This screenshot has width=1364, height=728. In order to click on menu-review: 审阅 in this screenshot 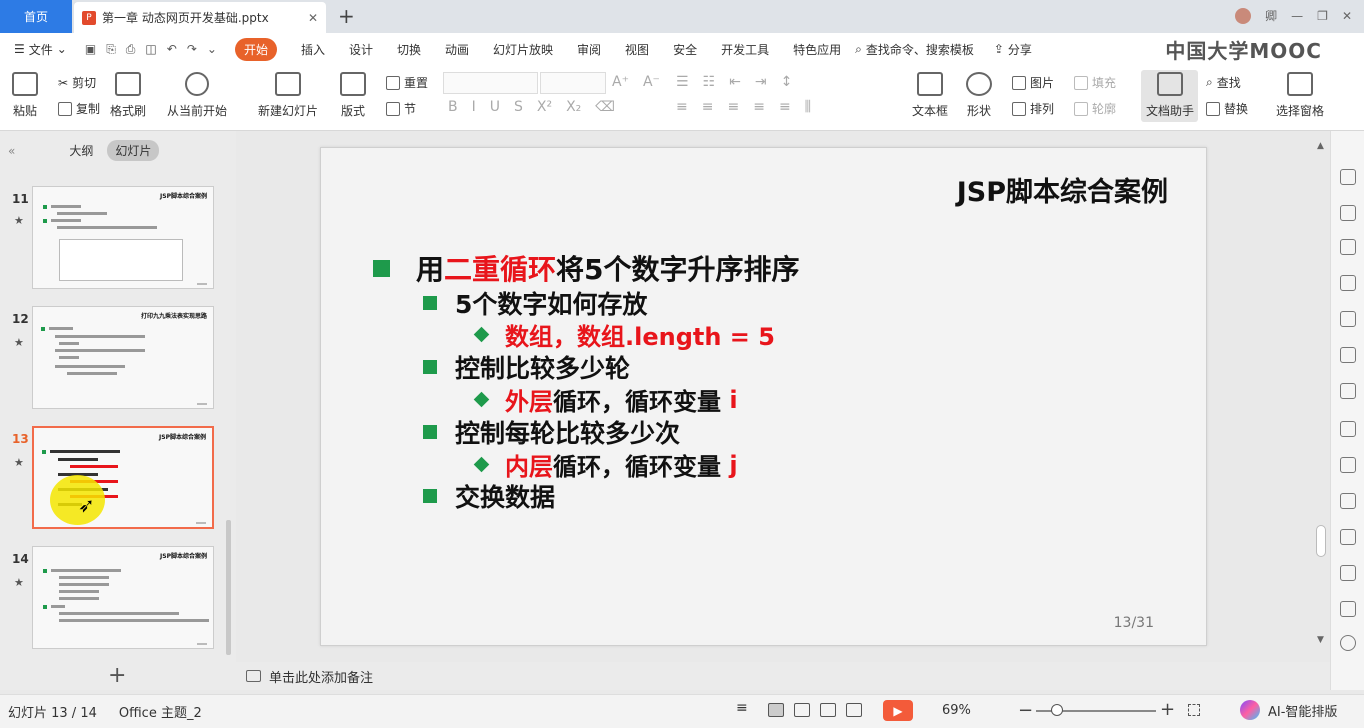, I will do `click(589, 49)`.